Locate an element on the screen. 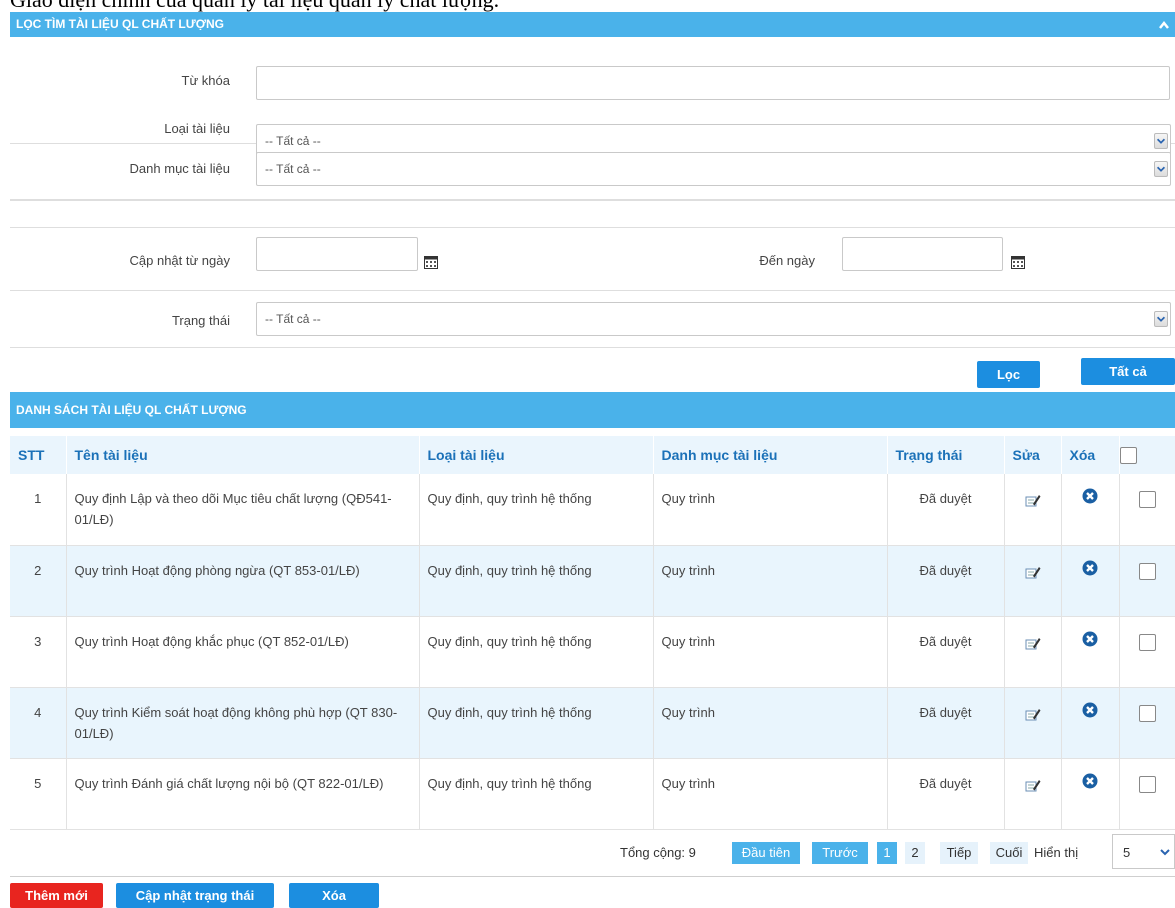 The image size is (1175, 908). page-size-select: 5 is located at coordinates (1143, 851).